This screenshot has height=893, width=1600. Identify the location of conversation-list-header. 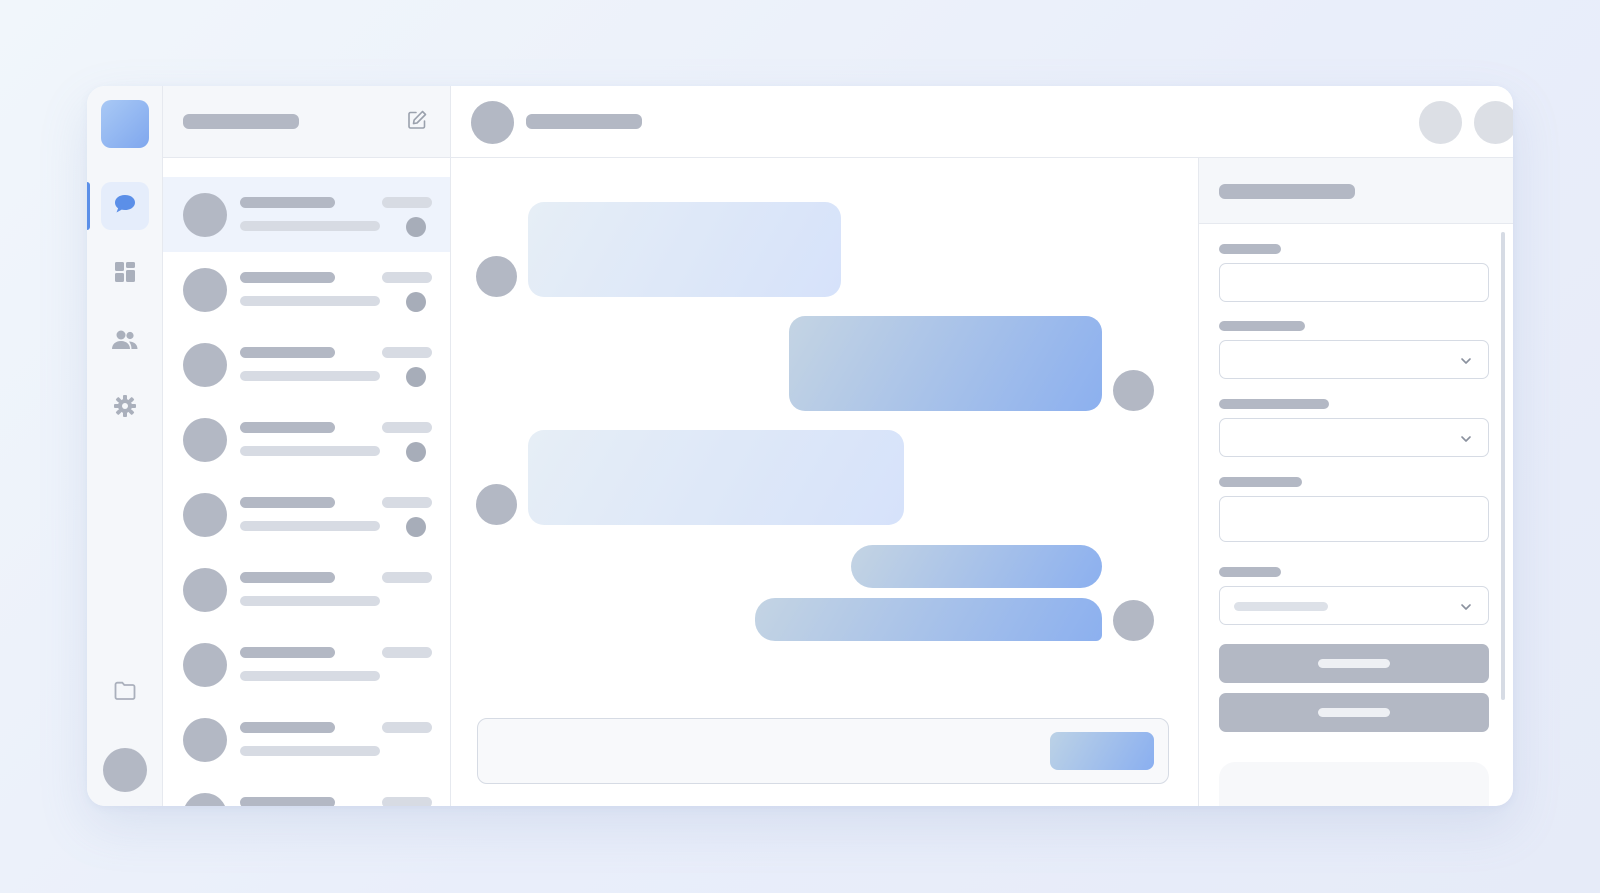
(306, 122).